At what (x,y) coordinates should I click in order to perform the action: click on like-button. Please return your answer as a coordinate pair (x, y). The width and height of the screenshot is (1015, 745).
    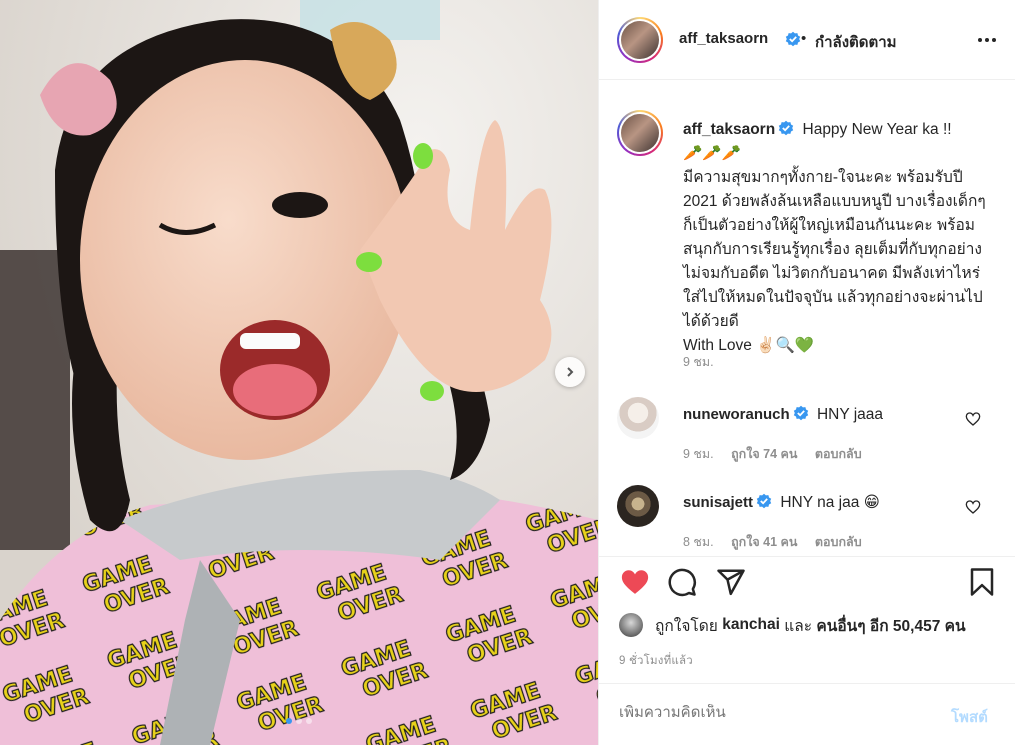
    Looking at the image, I should click on (635, 584).